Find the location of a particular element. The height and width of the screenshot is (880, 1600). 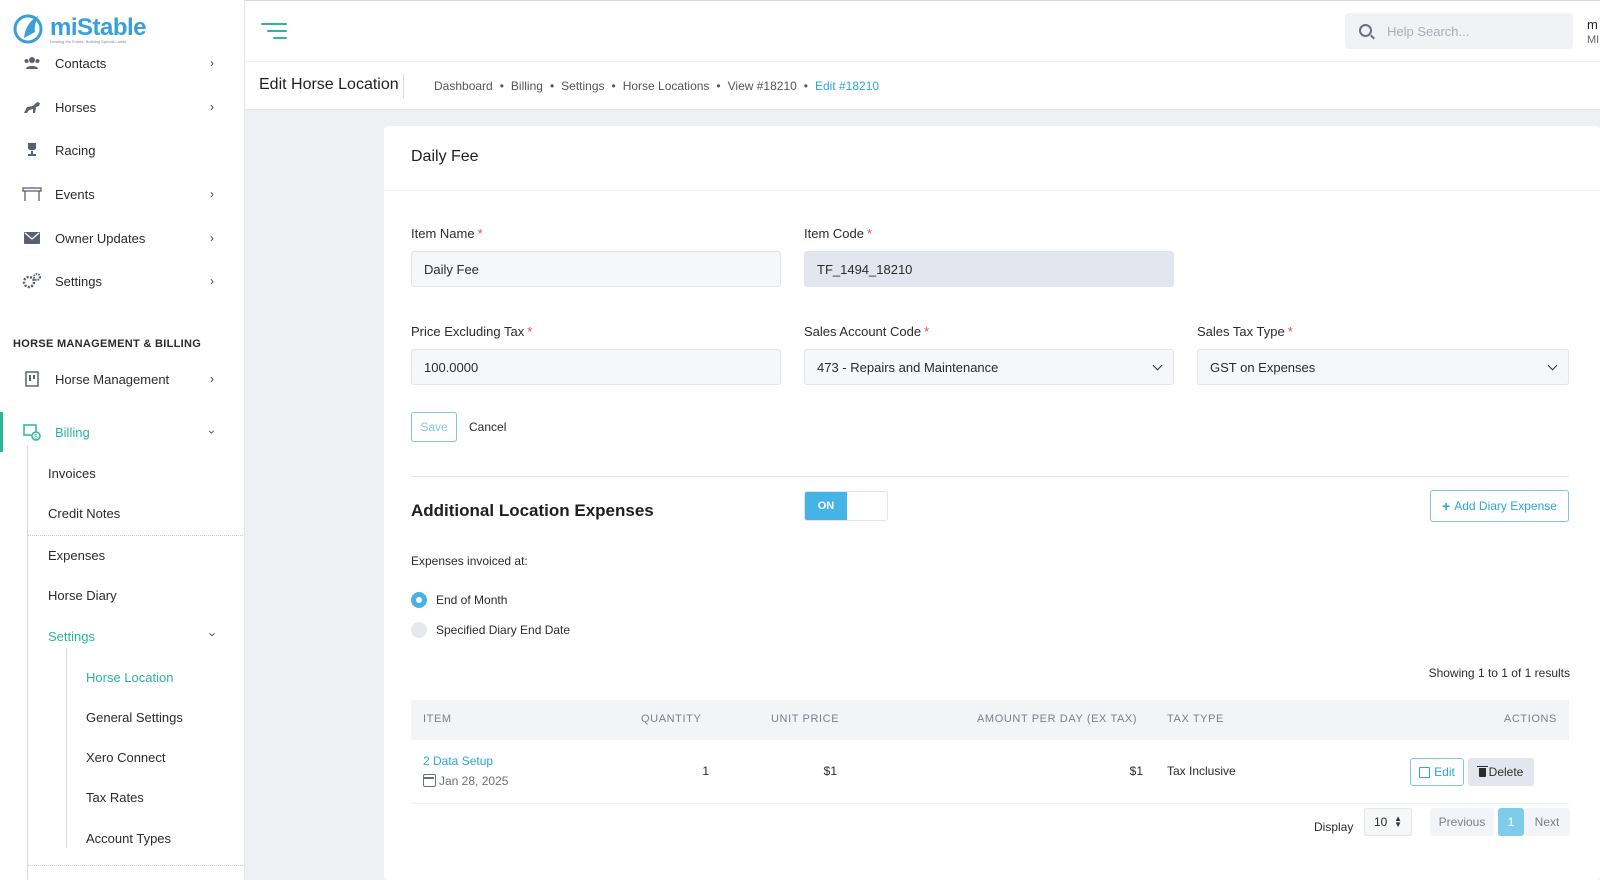

column-header-quantity: QUANTITY is located at coordinates (671, 719).